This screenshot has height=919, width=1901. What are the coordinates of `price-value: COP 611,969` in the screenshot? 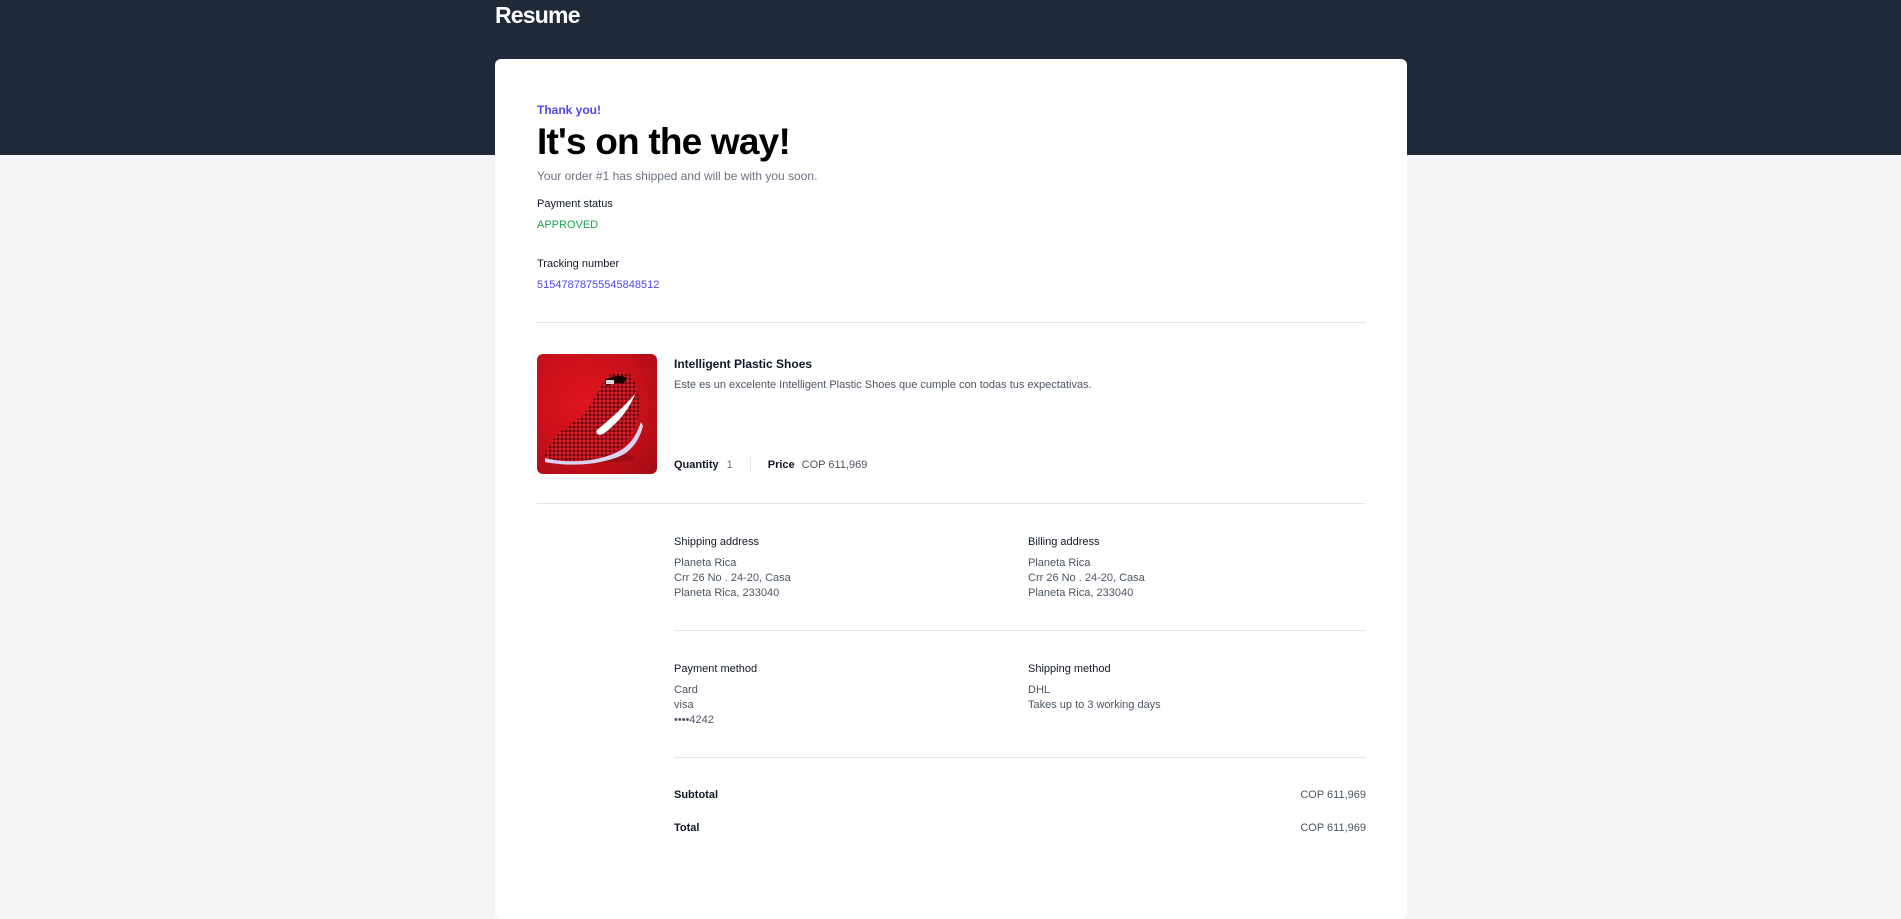 It's located at (834, 464).